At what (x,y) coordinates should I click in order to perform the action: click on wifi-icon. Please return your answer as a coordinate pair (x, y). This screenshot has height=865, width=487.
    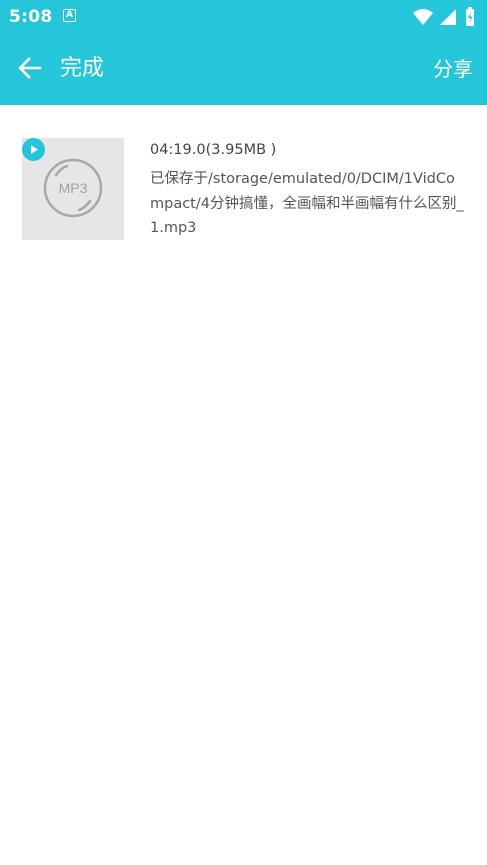
    Looking at the image, I should click on (423, 17).